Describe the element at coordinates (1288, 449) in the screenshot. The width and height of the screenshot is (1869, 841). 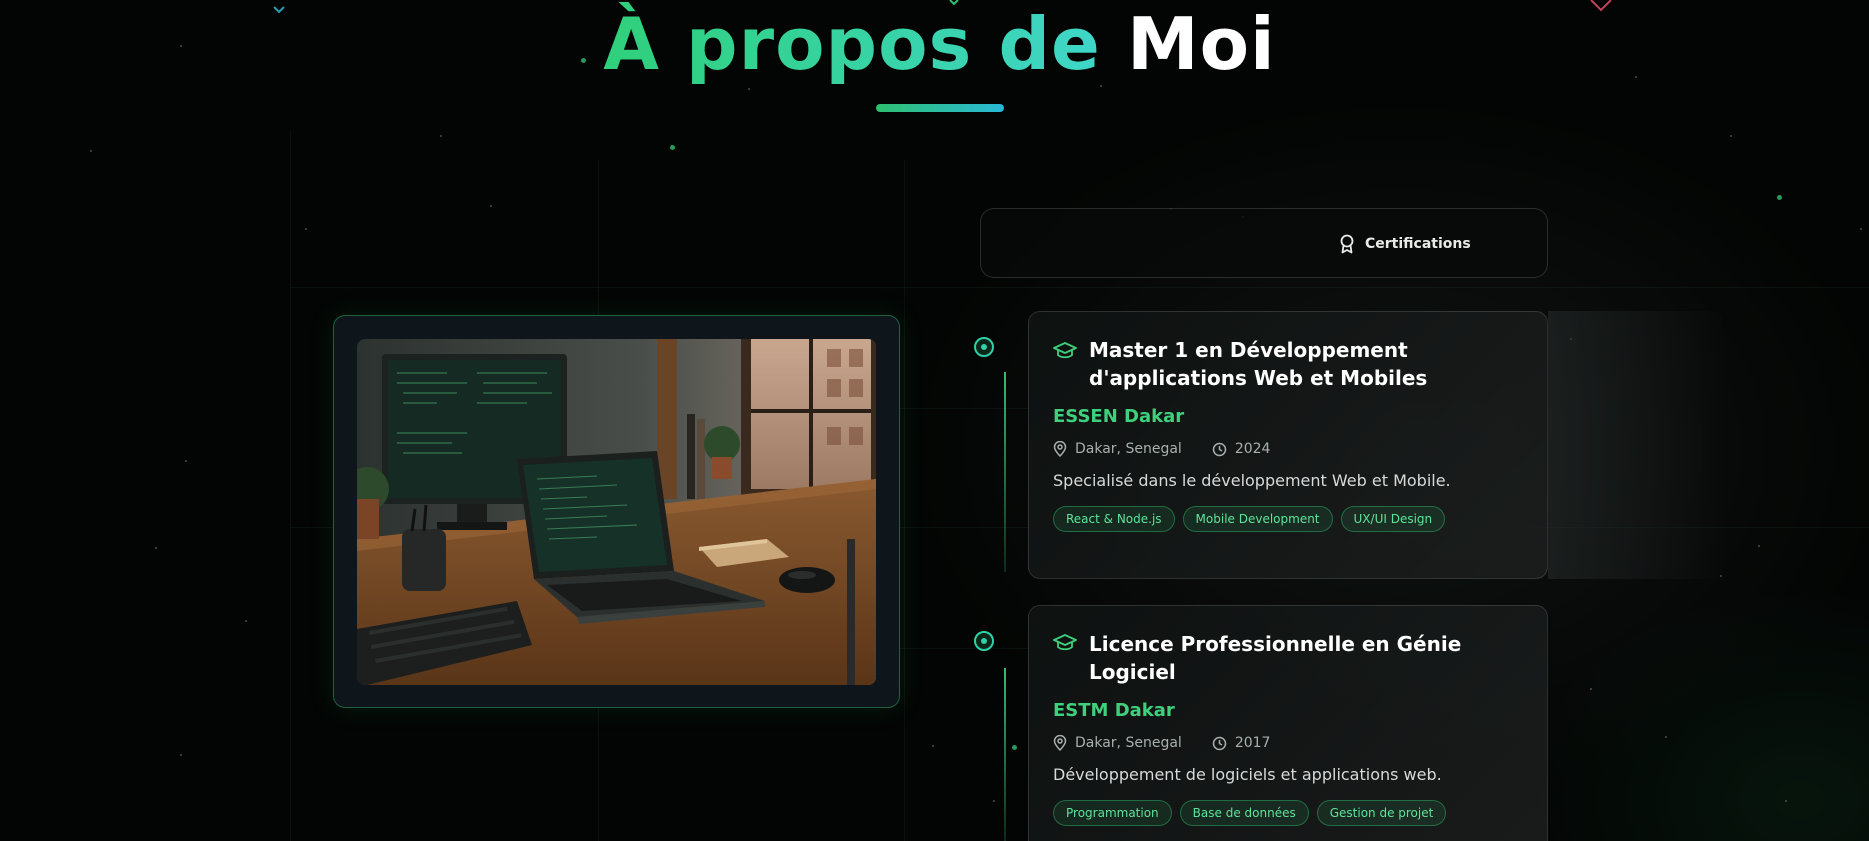
I see `education-meta: Dakar, Senegal 2024` at that location.